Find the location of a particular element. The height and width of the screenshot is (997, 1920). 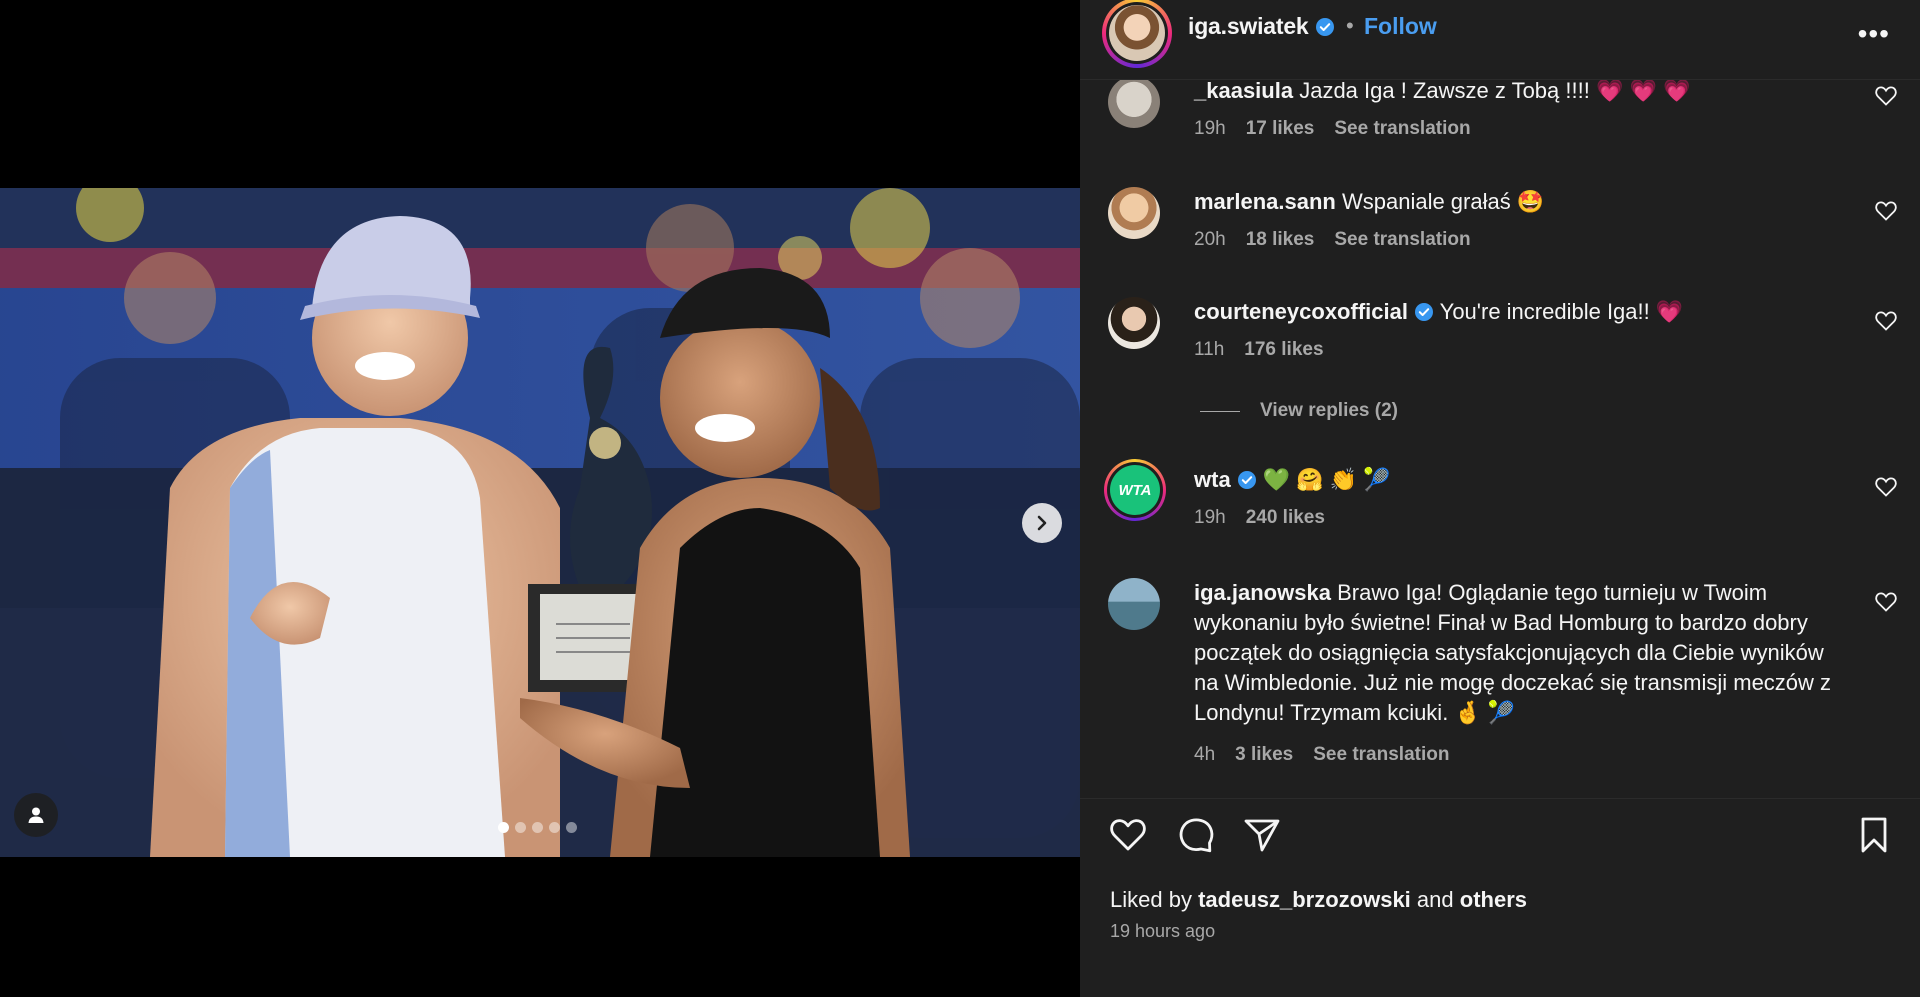

comment-text: You're incredible Iga!! 💗 is located at coordinates (1561, 311).